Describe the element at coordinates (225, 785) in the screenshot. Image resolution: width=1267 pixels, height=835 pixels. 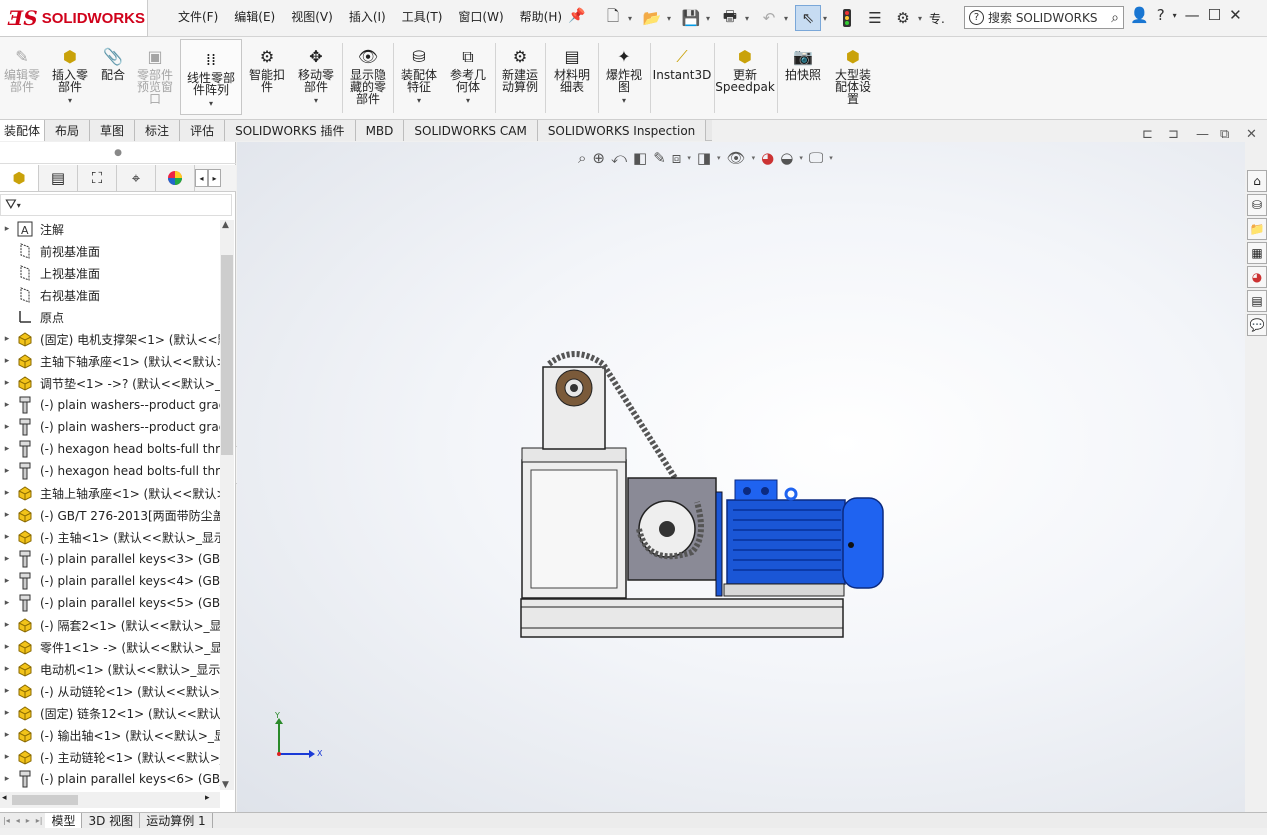
I see `scroll-down-icon: ▼` at that location.